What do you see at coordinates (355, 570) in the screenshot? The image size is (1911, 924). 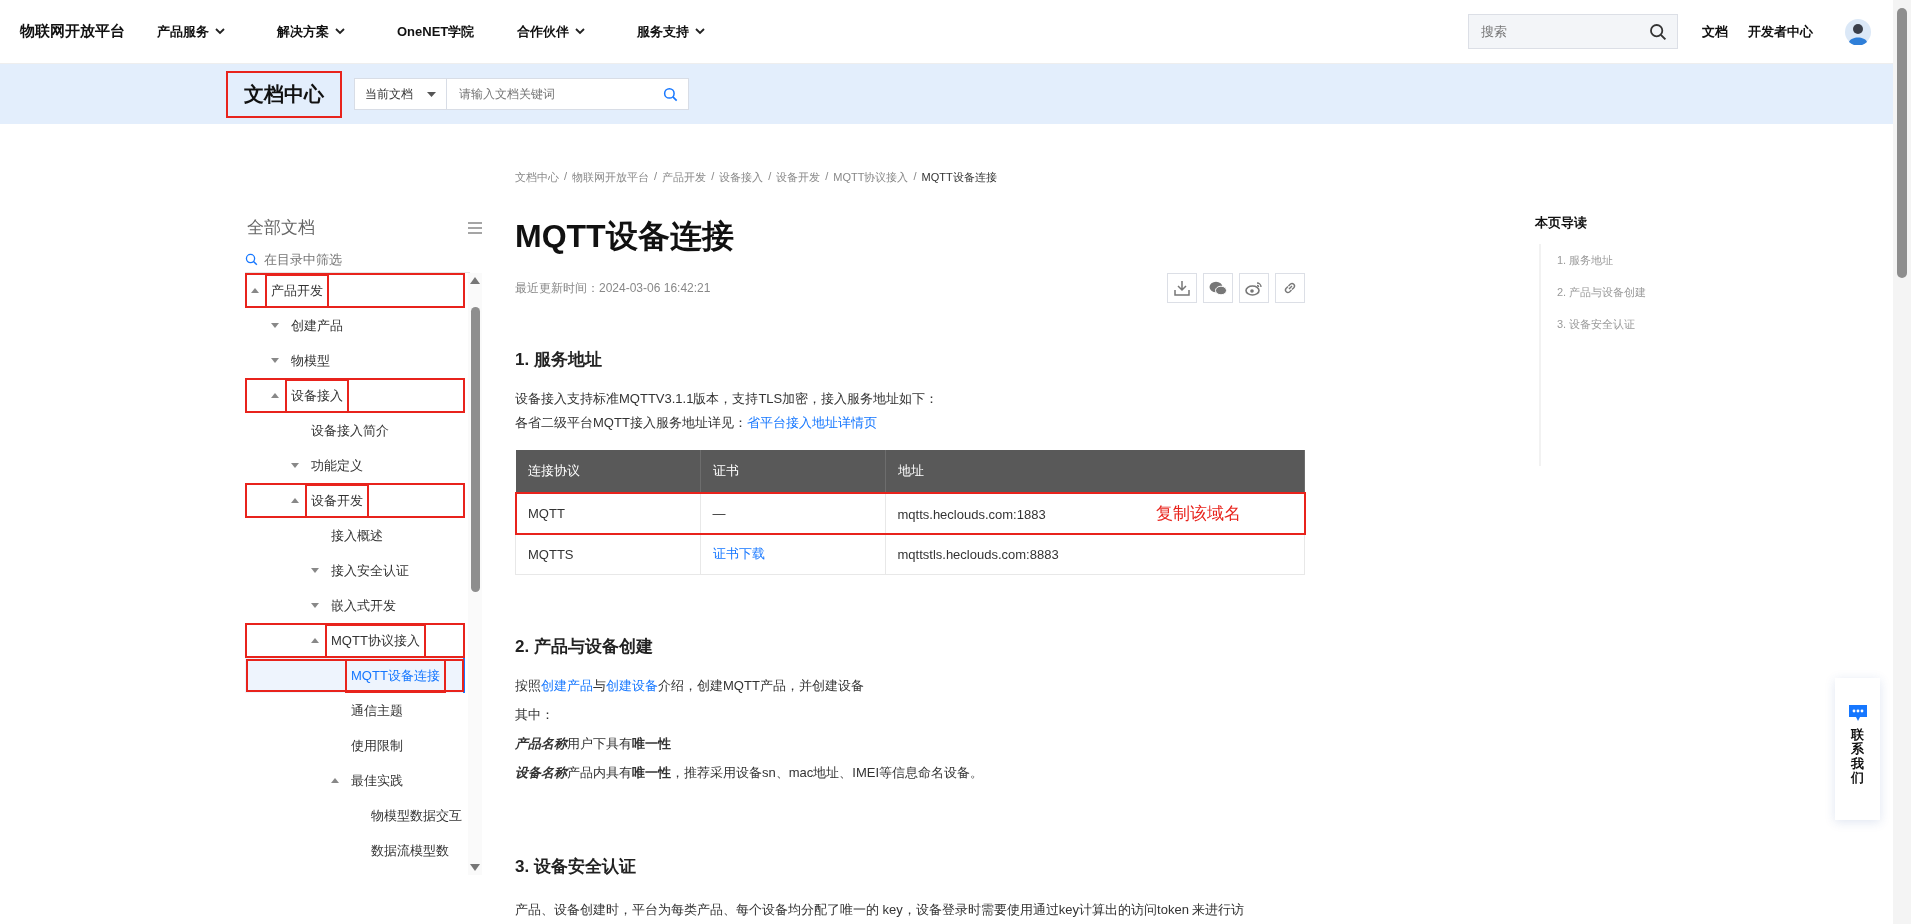 I see `tree-item: 接入安全认证` at bounding box center [355, 570].